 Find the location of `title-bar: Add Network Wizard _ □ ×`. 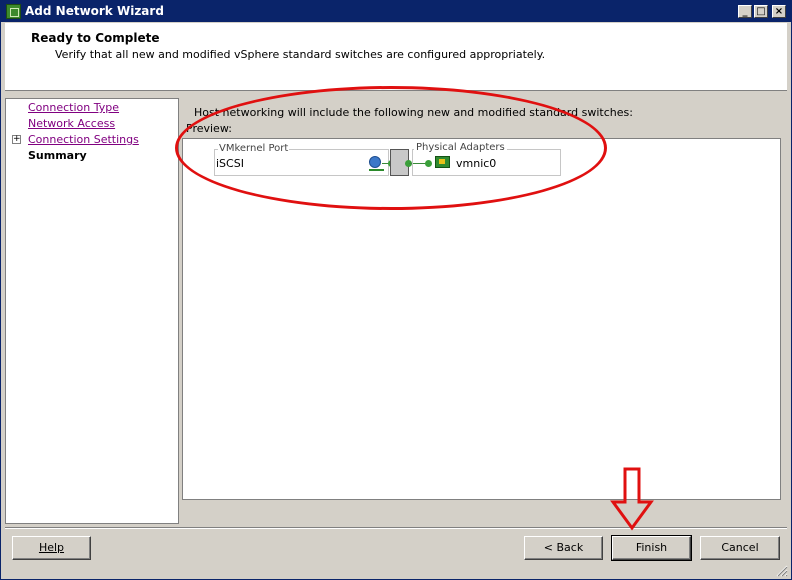

title-bar: Add Network Wizard _ □ × is located at coordinates (396, 11).